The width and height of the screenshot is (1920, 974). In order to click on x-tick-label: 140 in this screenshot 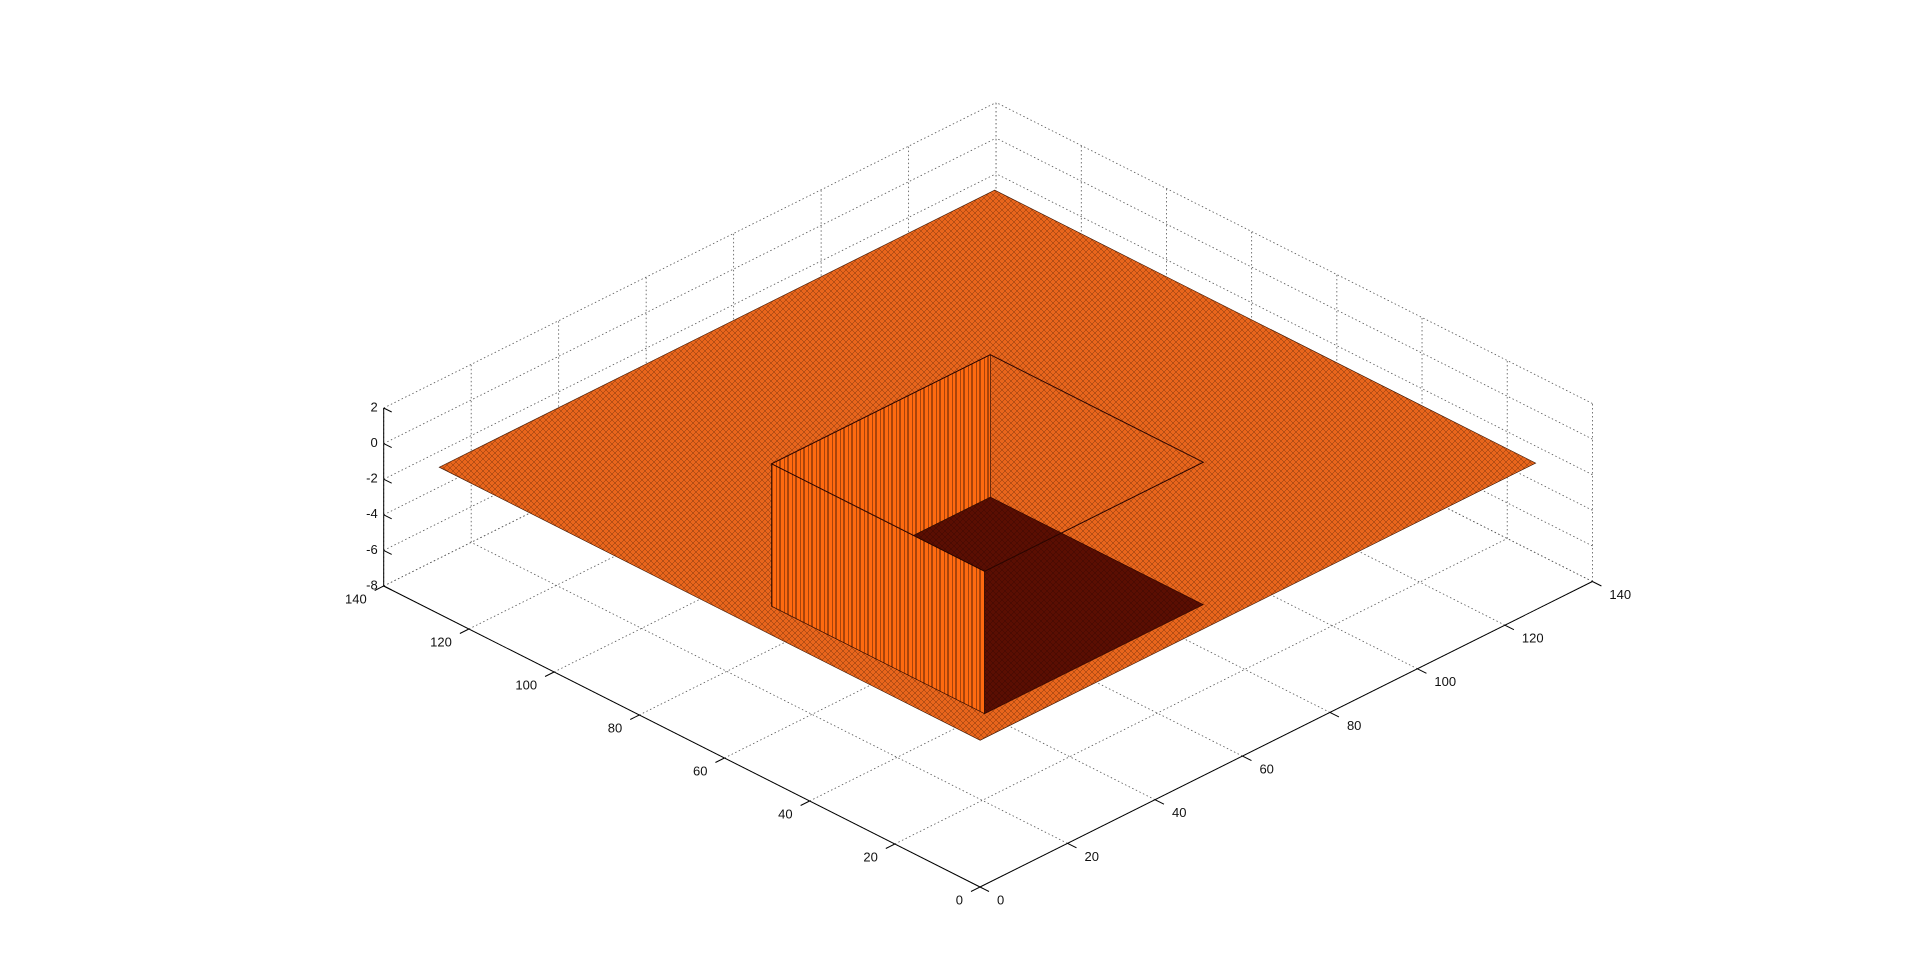, I will do `click(1620, 594)`.